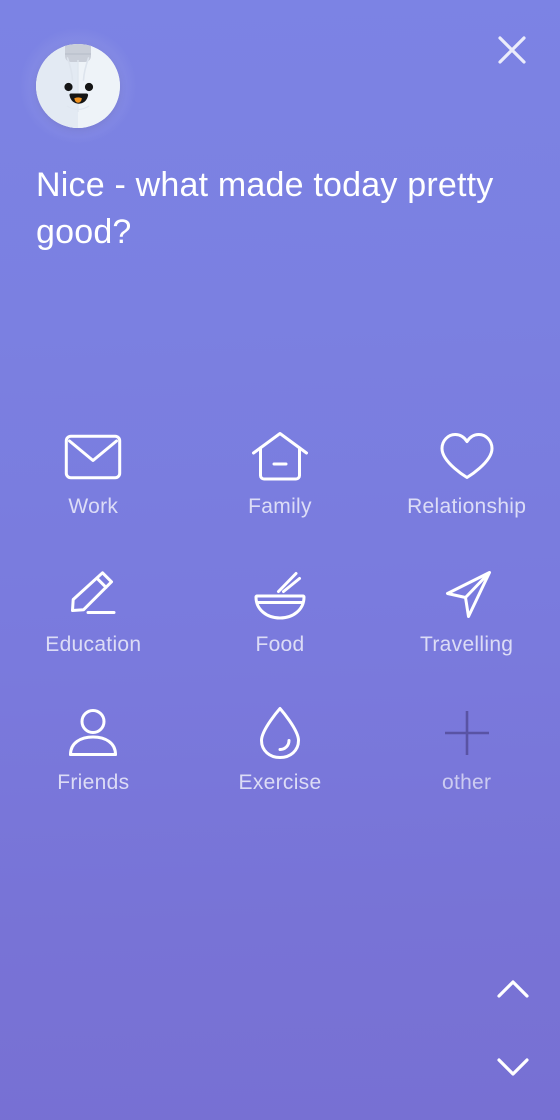  I want to click on reason-item-relationship: Relationship, so click(466, 484).